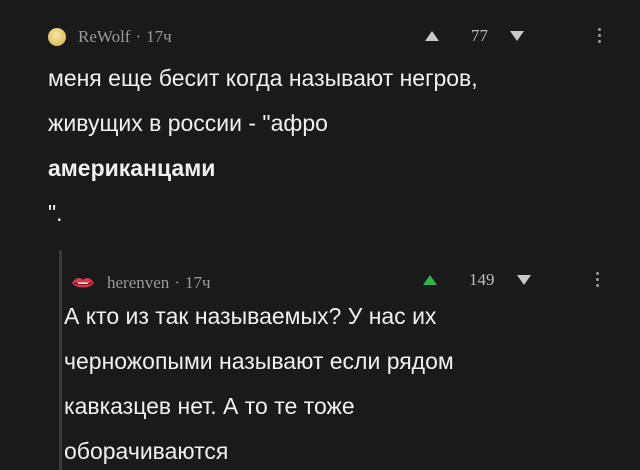 Image resolution: width=640 pixels, height=470 pixels. What do you see at coordinates (83, 283) in the screenshot?
I see `lips-avatar-icon` at bounding box center [83, 283].